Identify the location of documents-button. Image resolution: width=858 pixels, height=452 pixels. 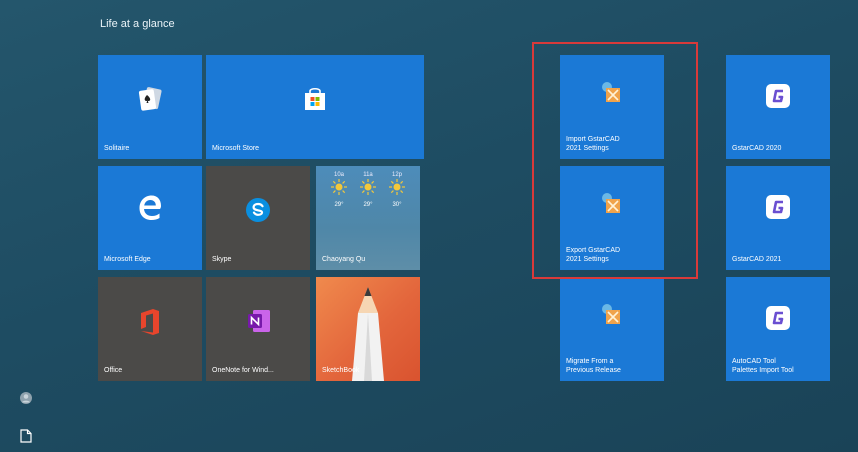
(26, 436).